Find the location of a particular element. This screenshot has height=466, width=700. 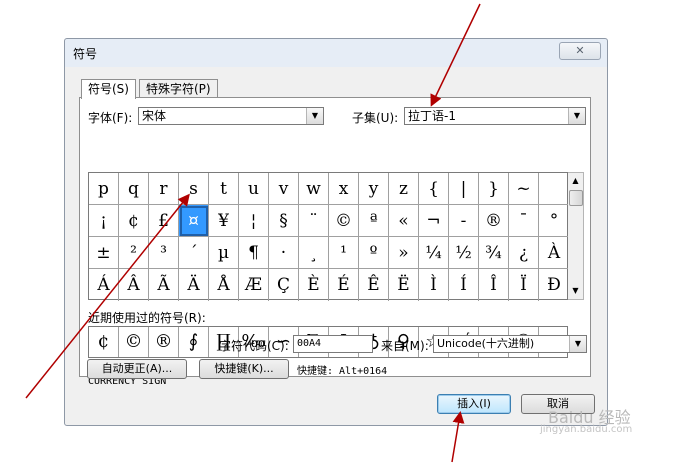

symbol-cell: ¸ is located at coordinates (314, 253).